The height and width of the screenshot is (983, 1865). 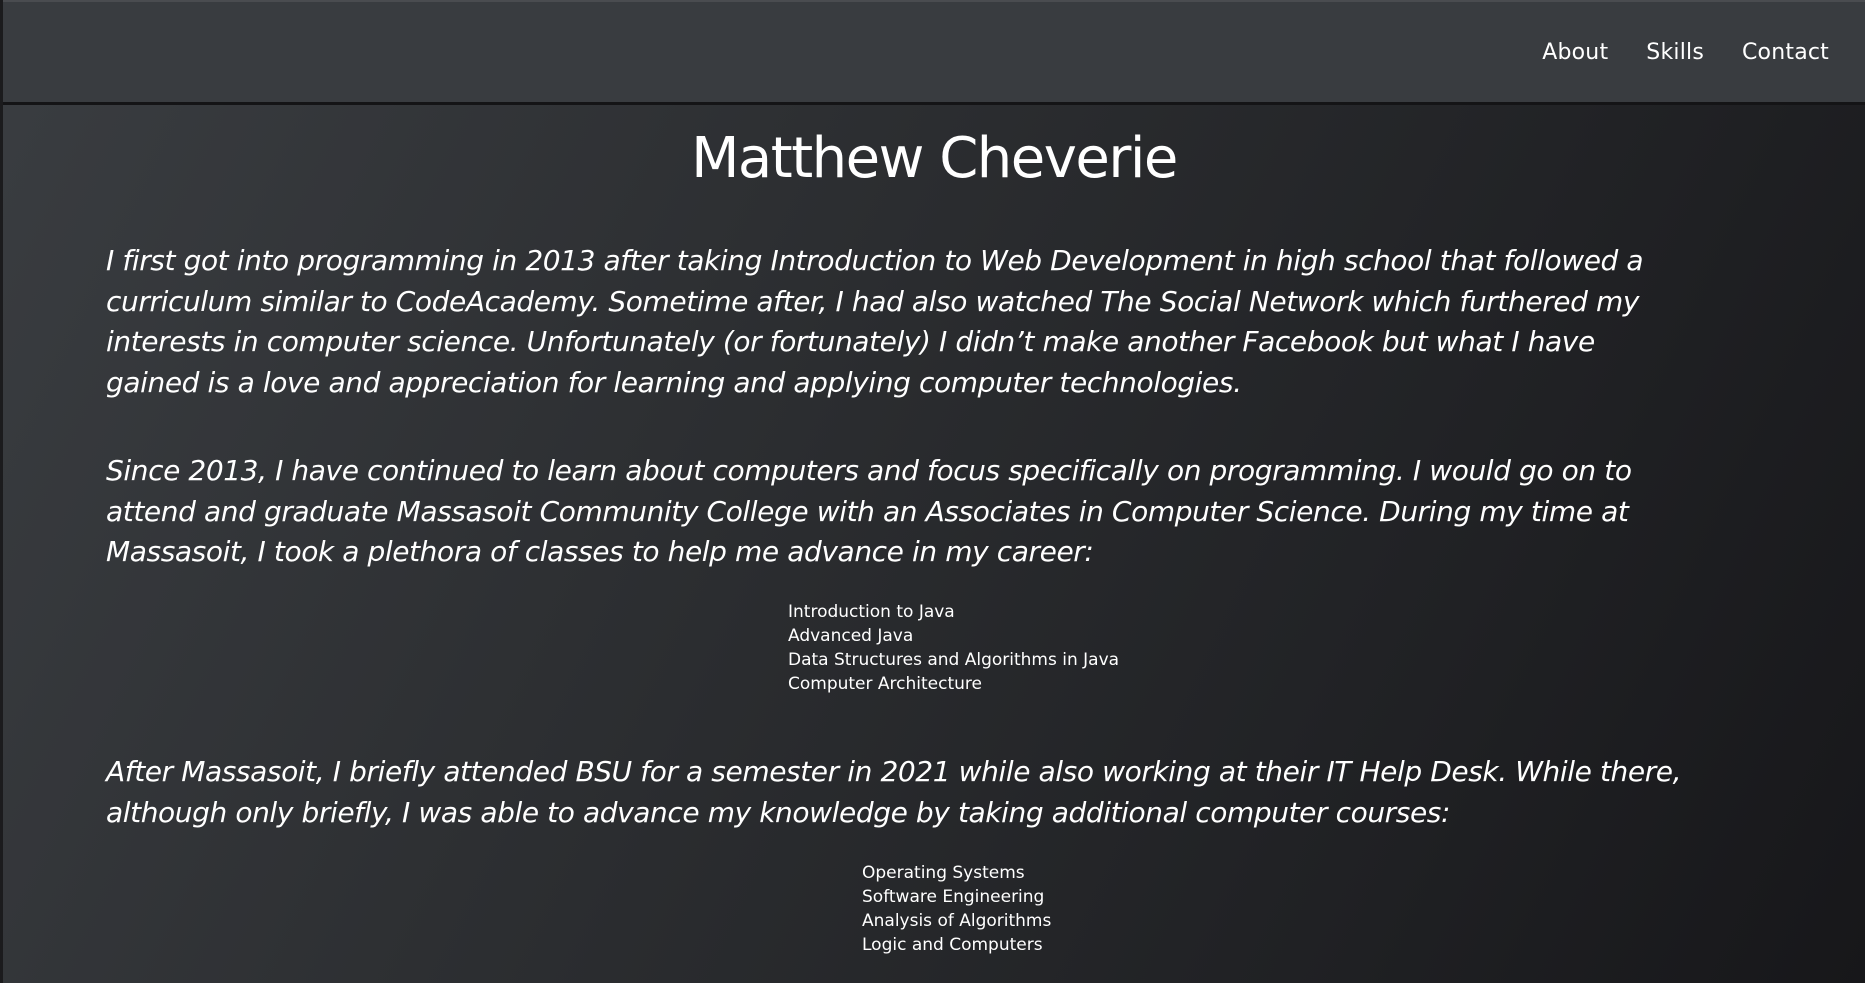 I want to click on page-title: Matthew Cheverie, so click(x=934, y=158).